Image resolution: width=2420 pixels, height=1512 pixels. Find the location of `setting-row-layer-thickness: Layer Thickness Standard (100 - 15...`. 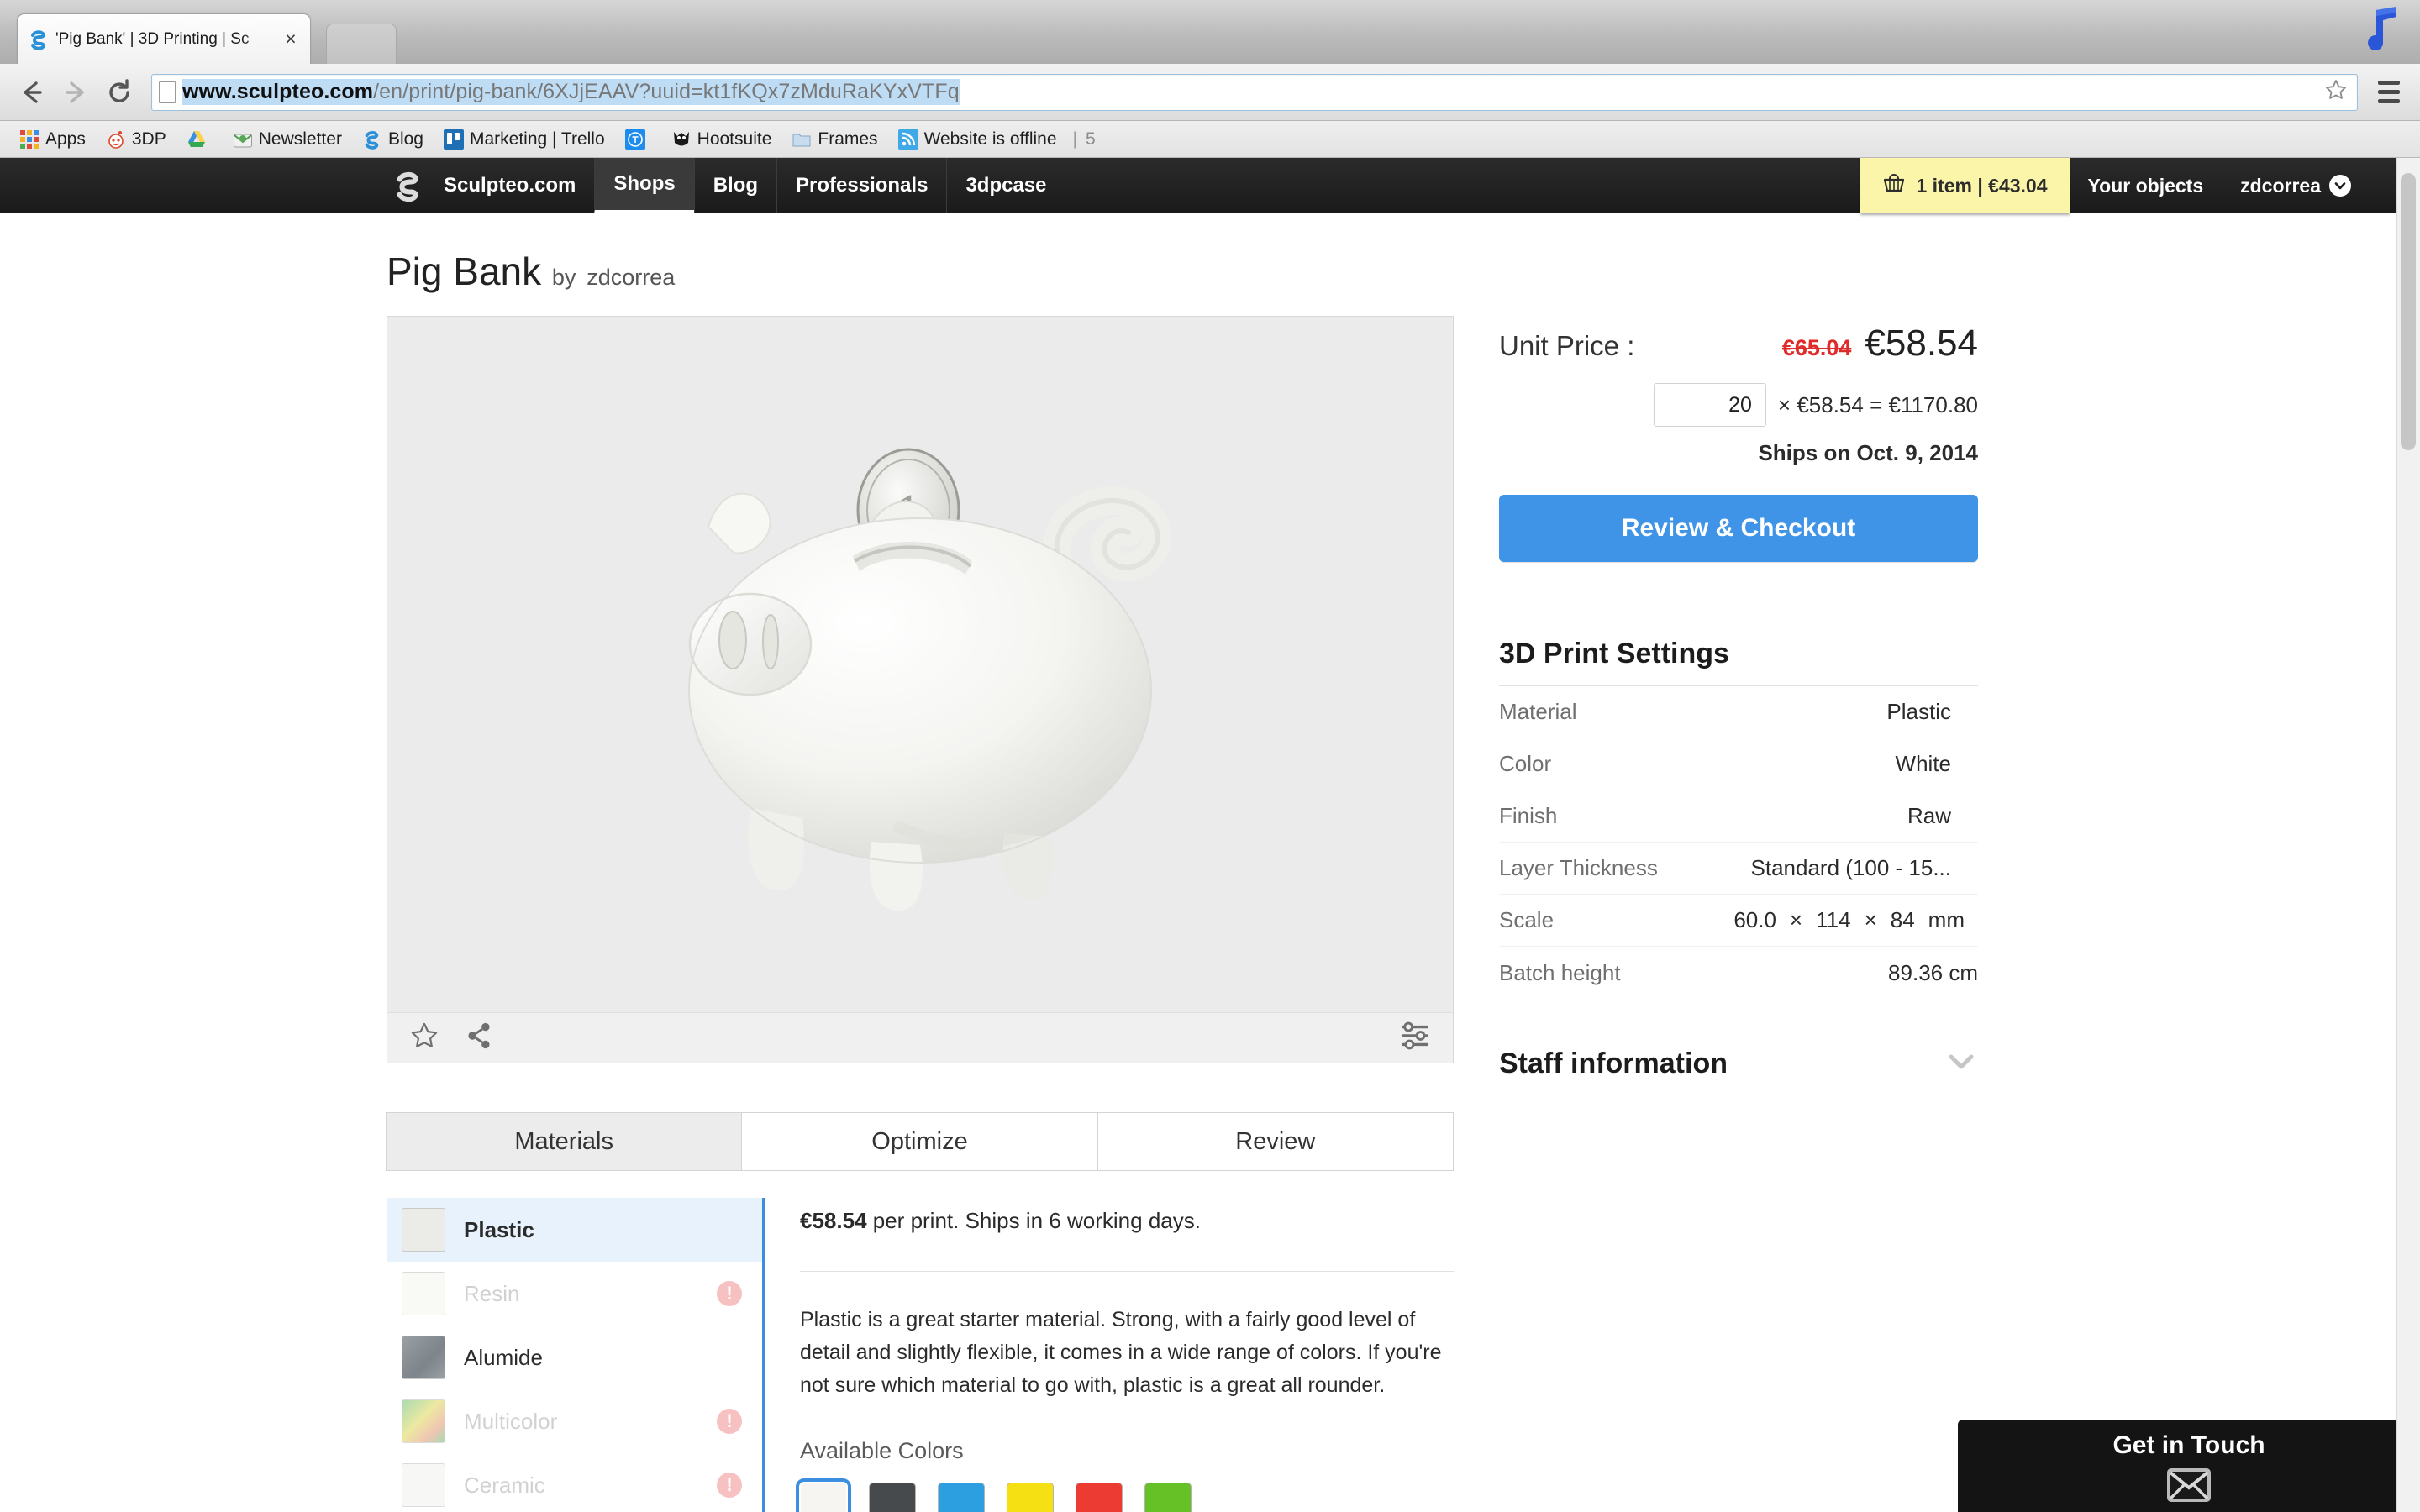

setting-row-layer-thickness: Layer Thickness Standard (100 - 15... is located at coordinates (1739, 869).